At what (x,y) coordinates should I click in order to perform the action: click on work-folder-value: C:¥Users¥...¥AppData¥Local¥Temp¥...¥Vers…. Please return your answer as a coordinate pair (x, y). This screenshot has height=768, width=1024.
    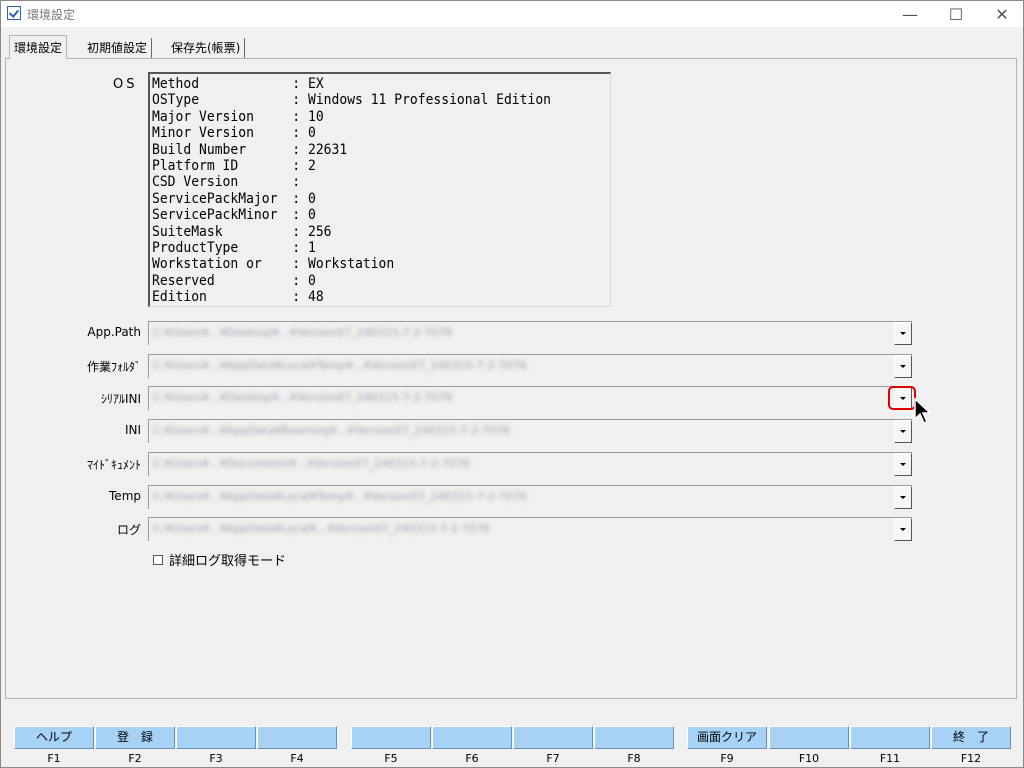
    Looking at the image, I should click on (340, 365).